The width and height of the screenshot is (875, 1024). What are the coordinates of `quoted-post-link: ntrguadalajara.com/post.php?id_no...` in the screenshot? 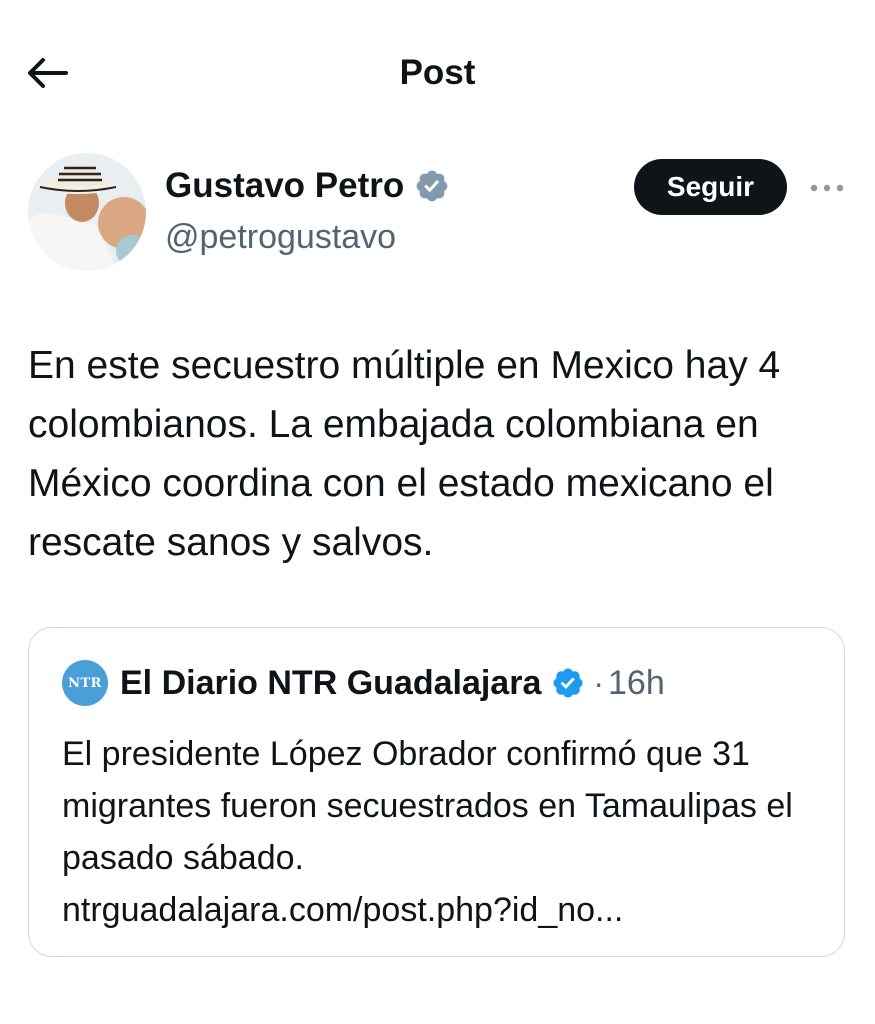 It's located at (447, 910).